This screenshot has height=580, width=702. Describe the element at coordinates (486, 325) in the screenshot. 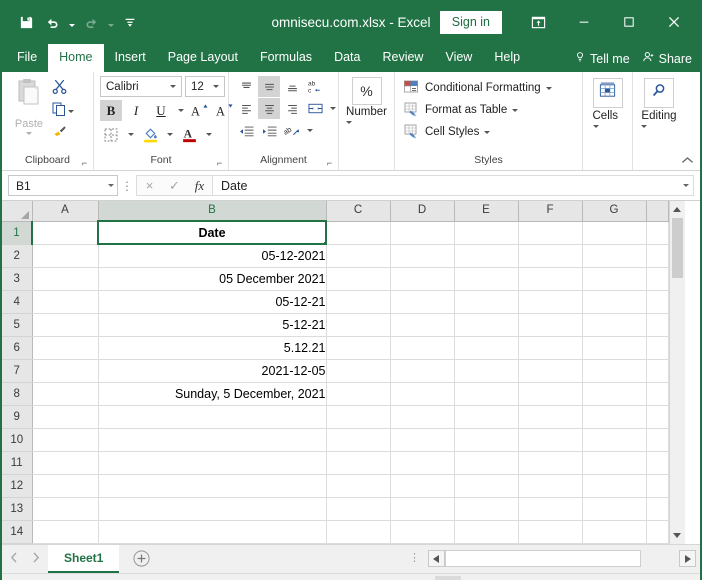

I see `cell-e5` at that location.